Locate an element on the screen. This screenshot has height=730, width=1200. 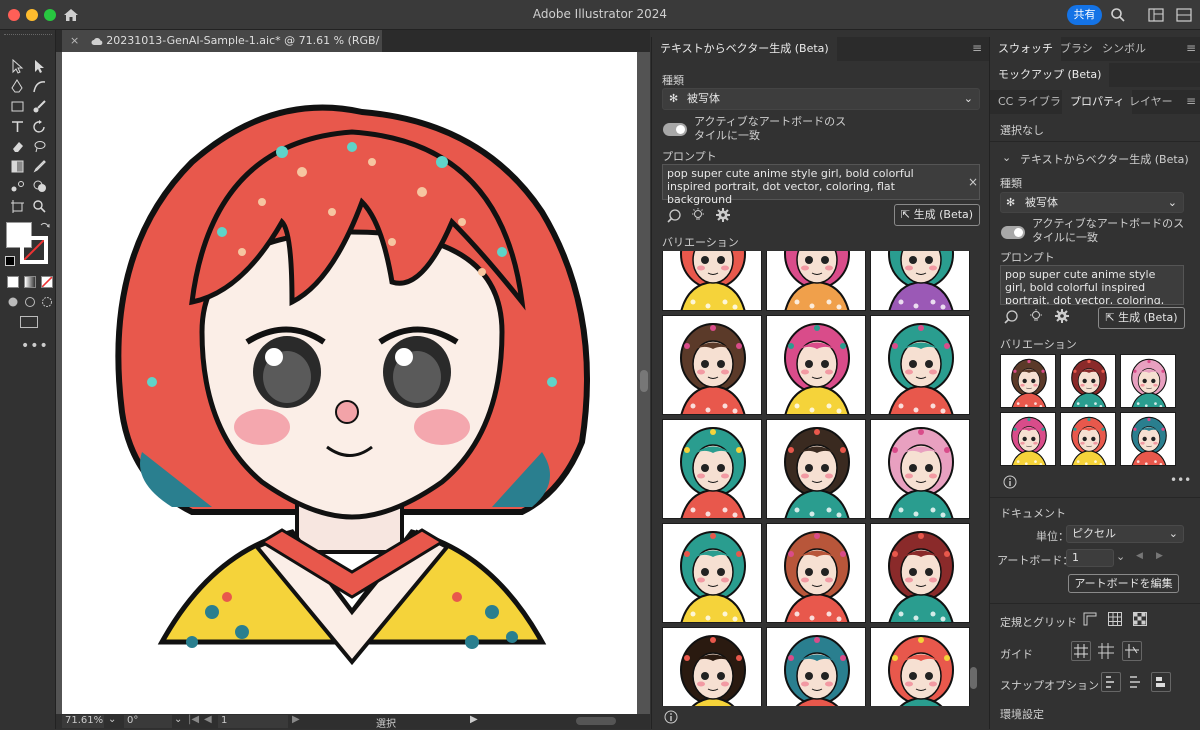
clear-prompt-icon: × is located at coordinates (973, 182).